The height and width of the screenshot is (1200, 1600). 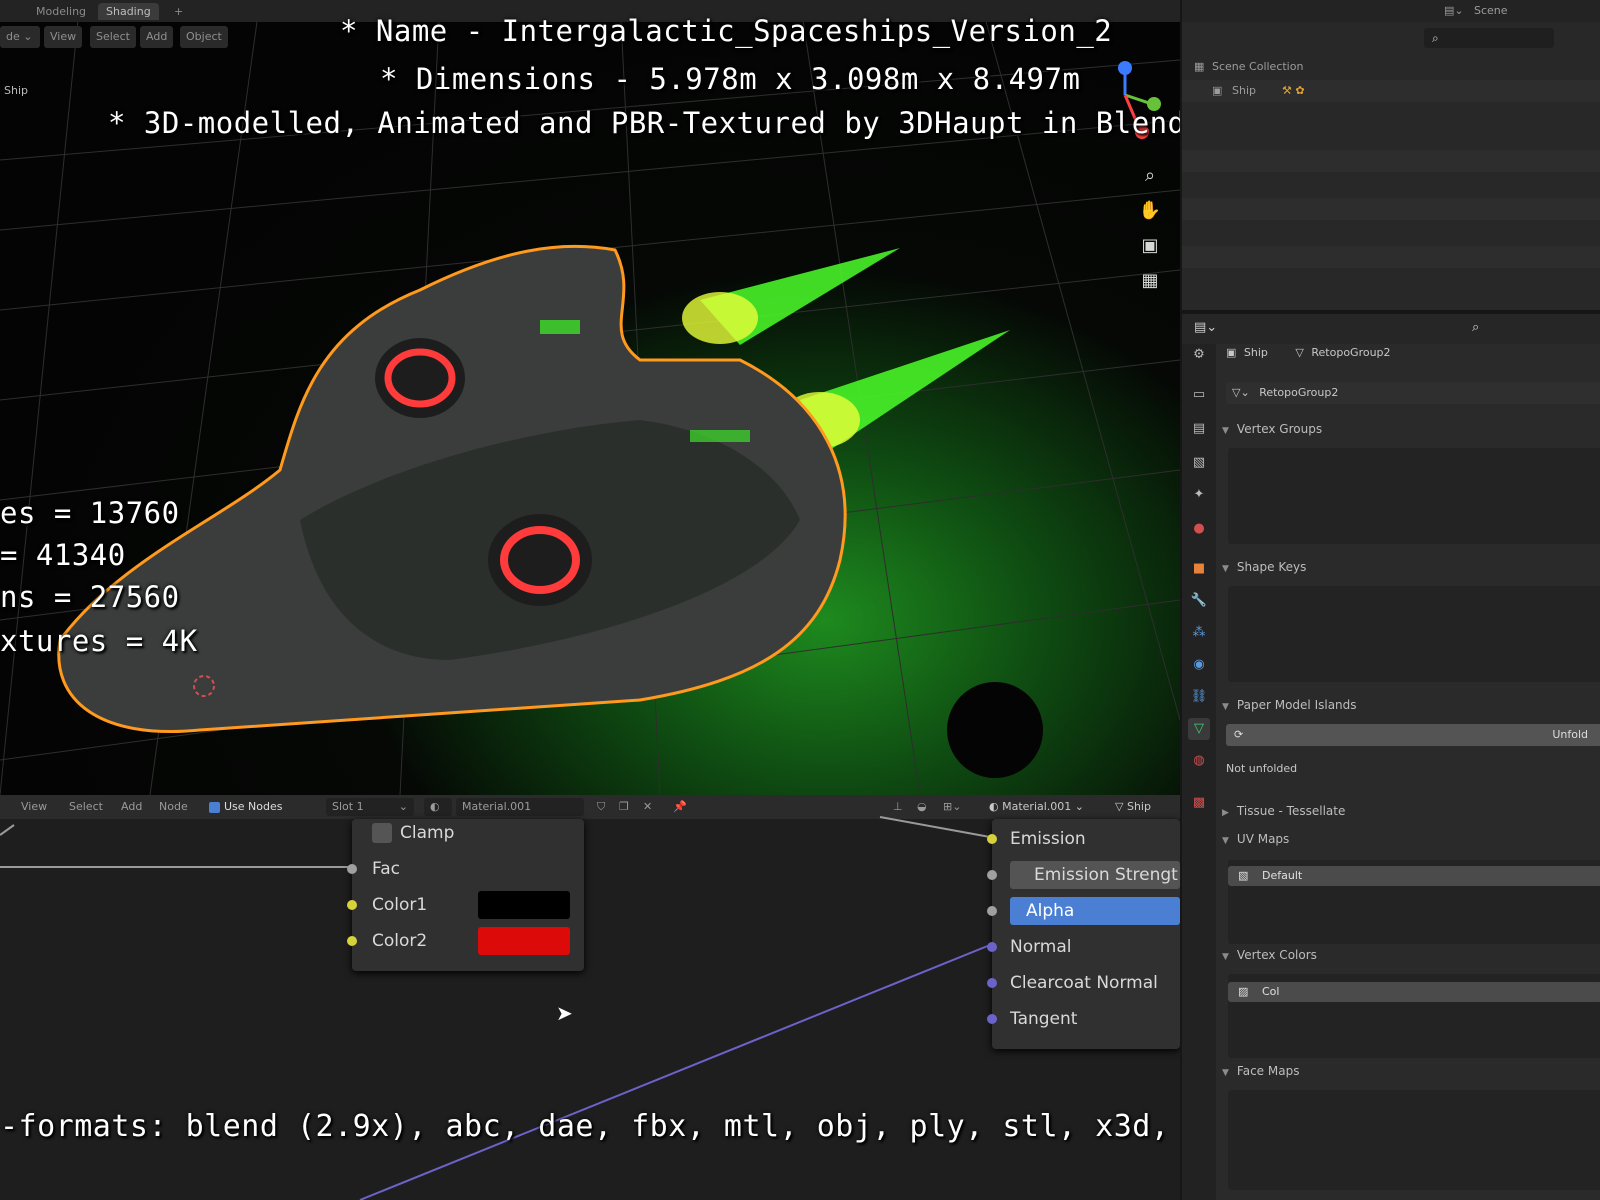 I want to click on viewport-menu-add: Add, so click(x=157, y=37).